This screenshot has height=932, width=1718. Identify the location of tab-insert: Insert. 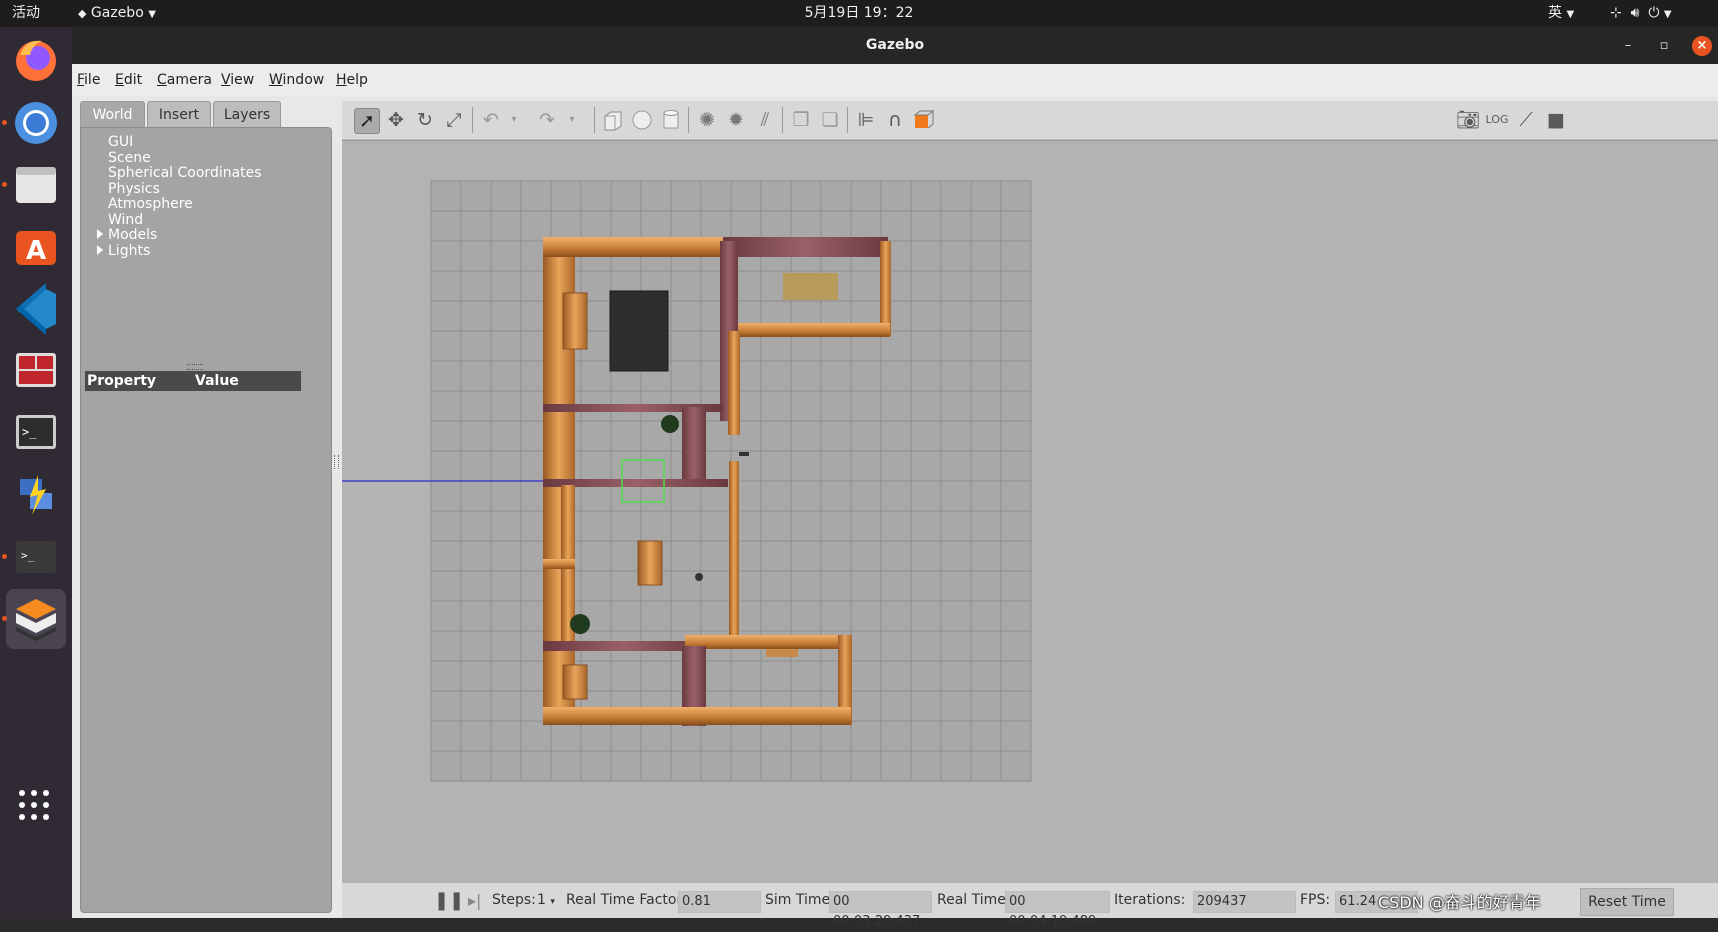
(179, 114).